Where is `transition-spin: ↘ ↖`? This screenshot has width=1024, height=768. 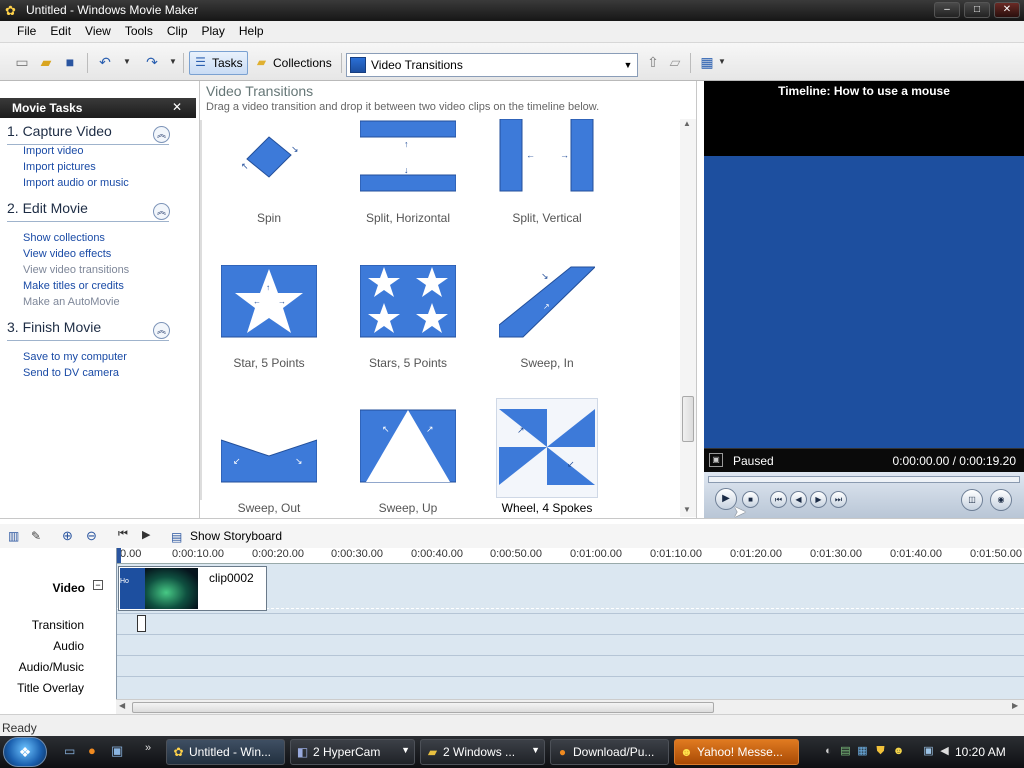
transition-spin: ↘ ↖ is located at coordinates (269, 157).